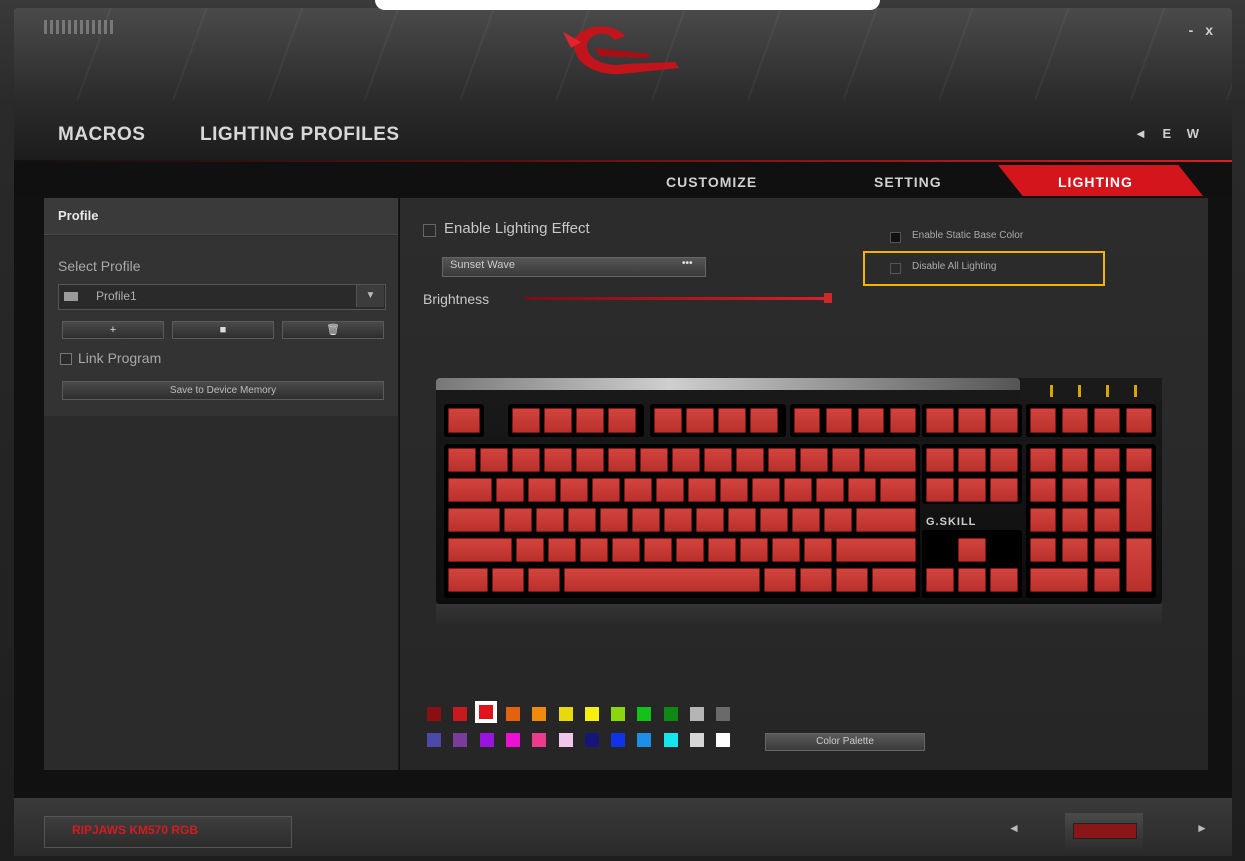  What do you see at coordinates (1104, 831) in the screenshot?
I see `device-thumbnail` at bounding box center [1104, 831].